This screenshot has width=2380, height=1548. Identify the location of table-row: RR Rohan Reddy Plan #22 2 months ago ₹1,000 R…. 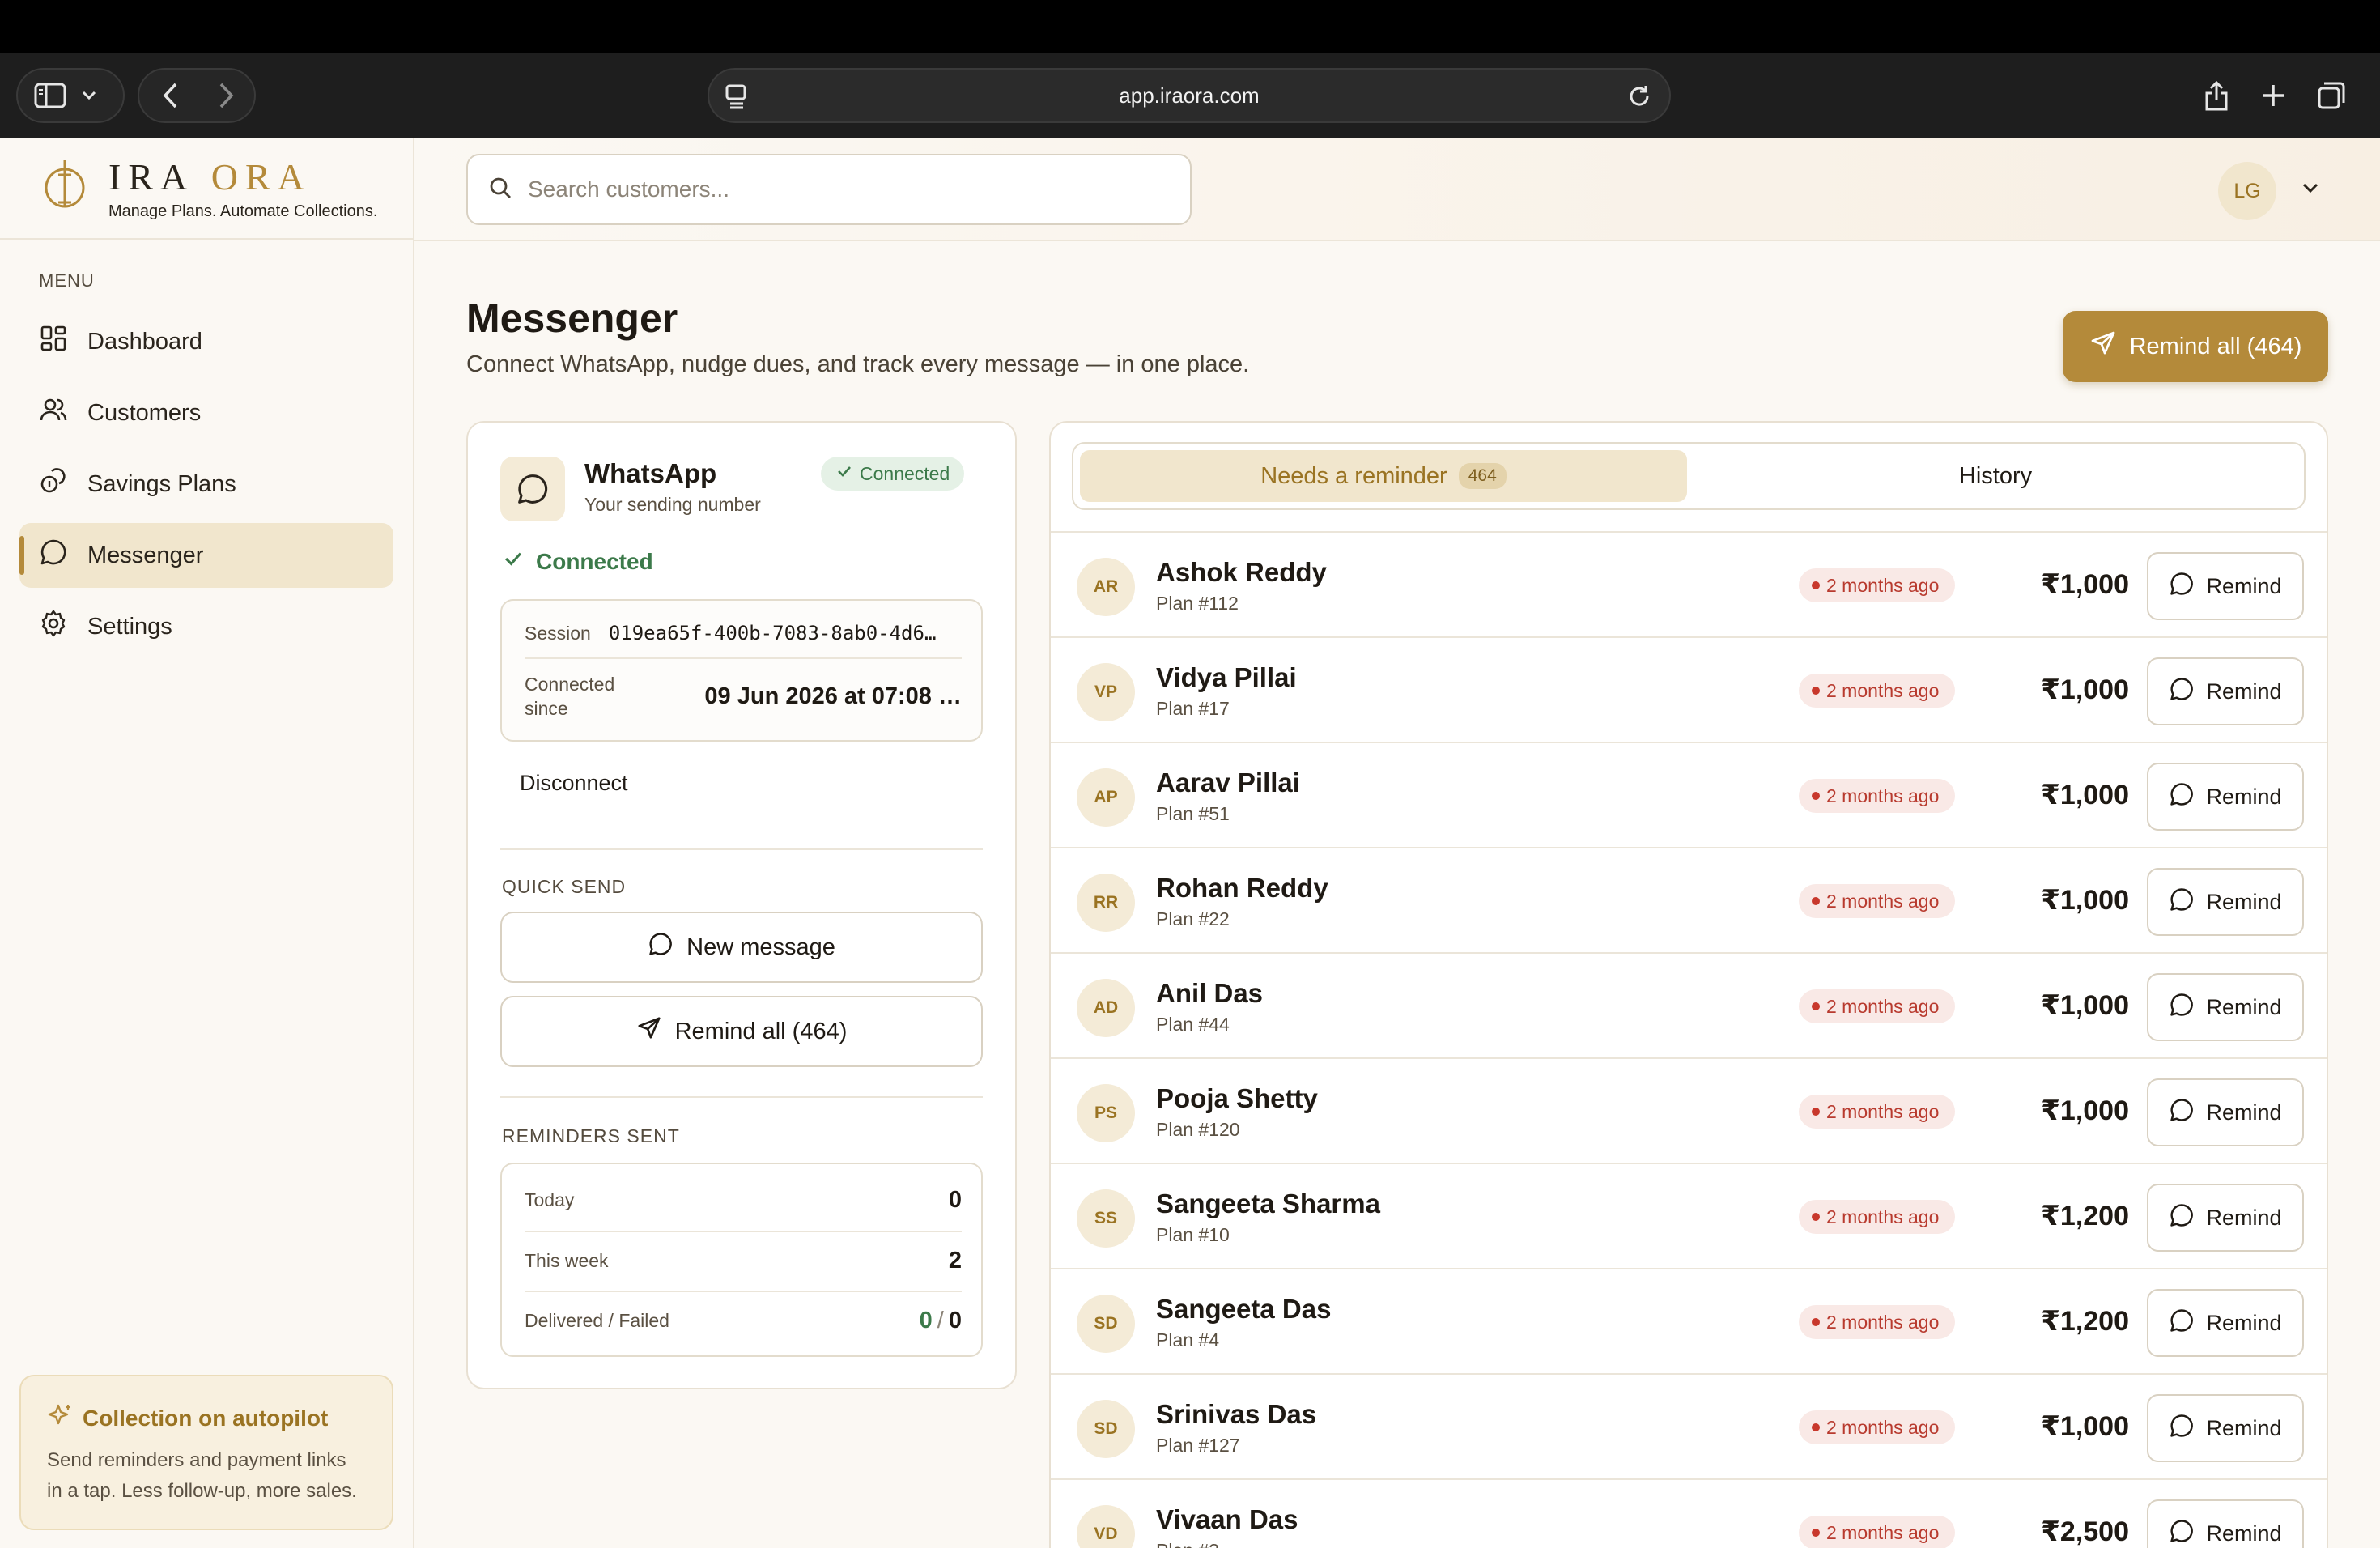
(1689, 901).